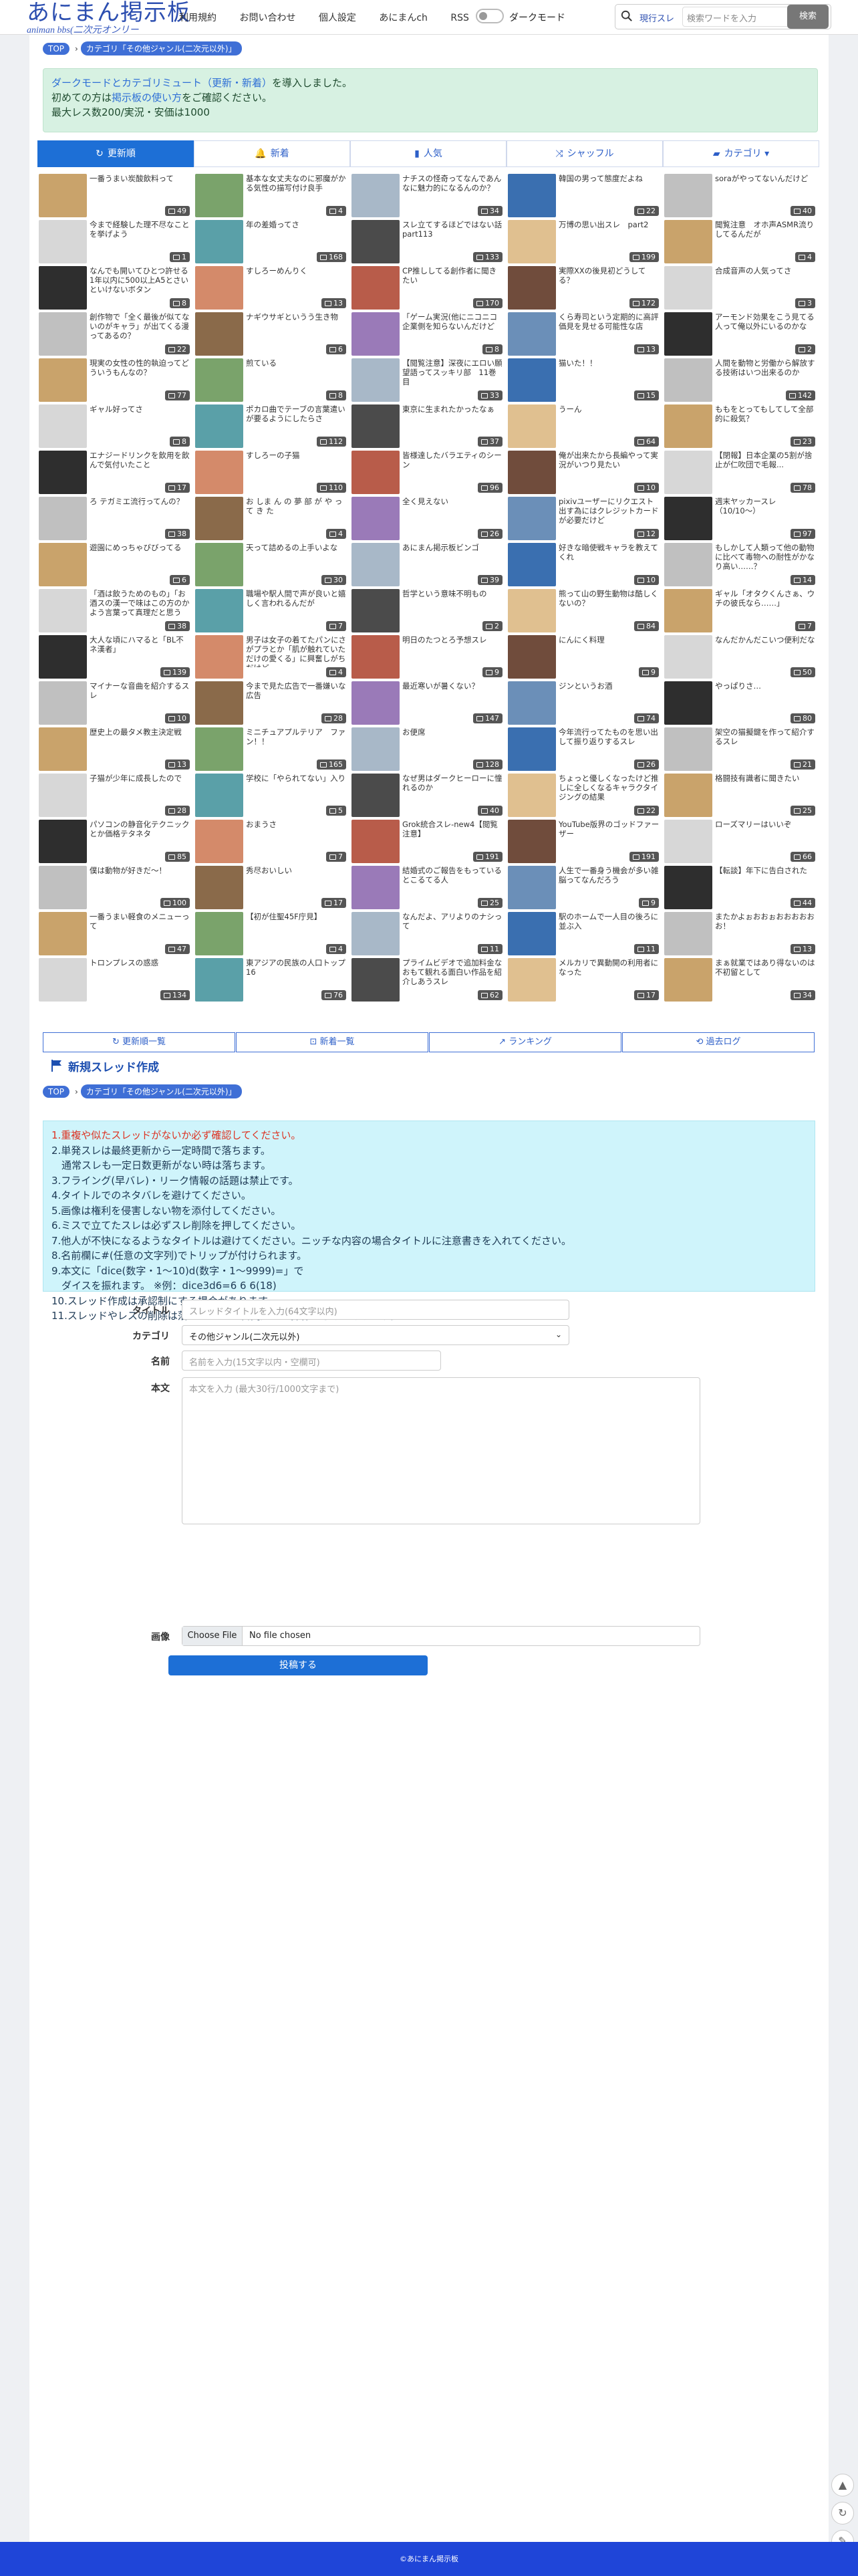  I want to click on nav-animanch: あにまんch, so click(403, 18).